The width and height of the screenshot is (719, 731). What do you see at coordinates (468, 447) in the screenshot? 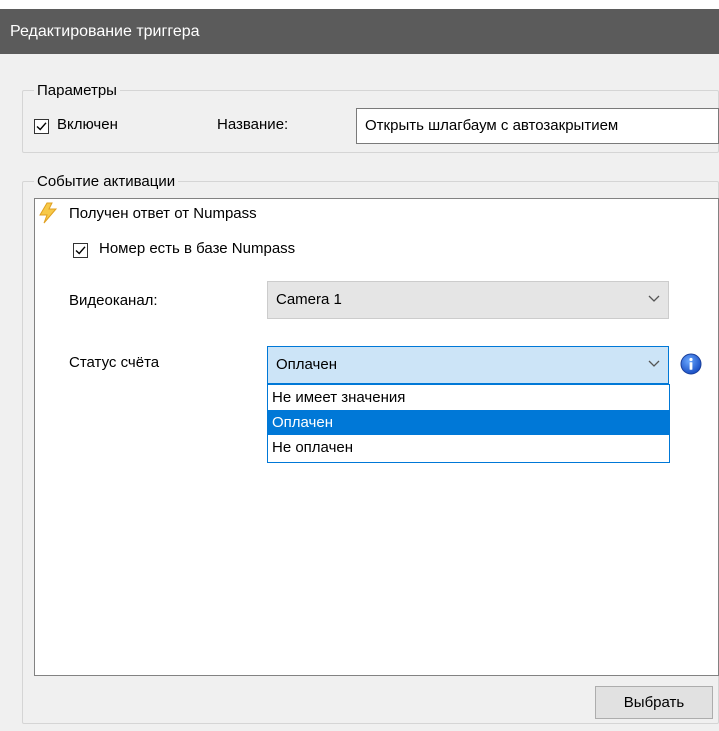
I see `status-option-unpaid: Не оплачен` at bounding box center [468, 447].